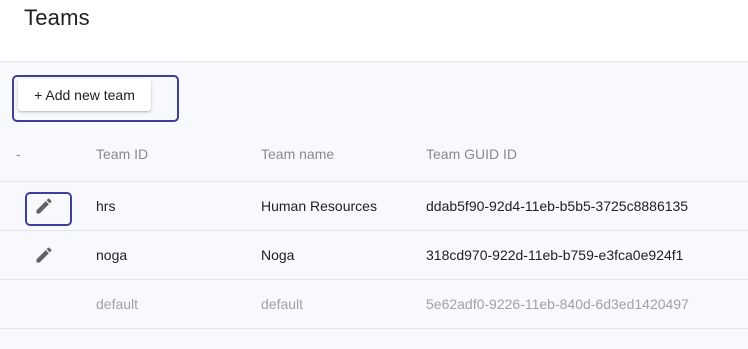 Image resolution: width=748 pixels, height=349 pixels. What do you see at coordinates (472, 153) in the screenshot?
I see `column-header-team-guid: Team GUID ID` at bounding box center [472, 153].